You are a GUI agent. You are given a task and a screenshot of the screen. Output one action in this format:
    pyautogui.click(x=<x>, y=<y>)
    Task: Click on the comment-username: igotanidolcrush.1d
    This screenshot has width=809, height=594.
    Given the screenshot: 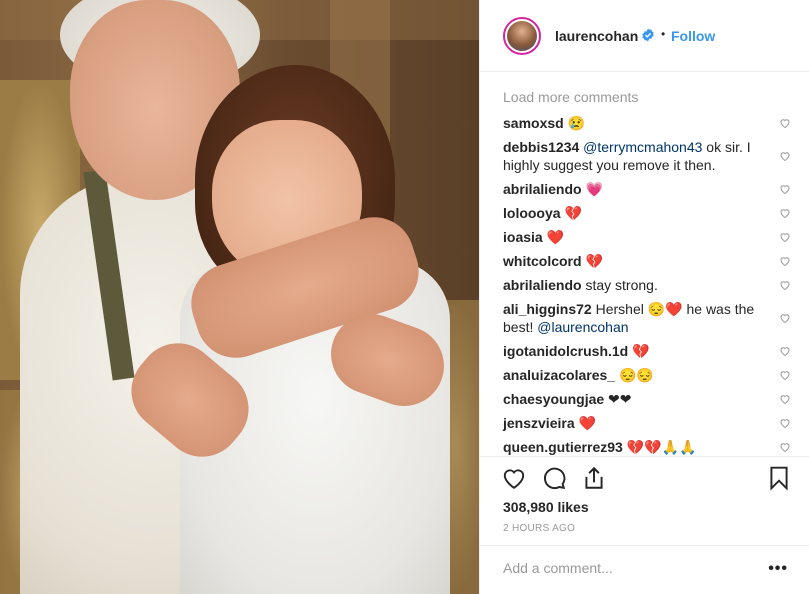 What is the action you would take?
    pyautogui.click(x=565, y=351)
    